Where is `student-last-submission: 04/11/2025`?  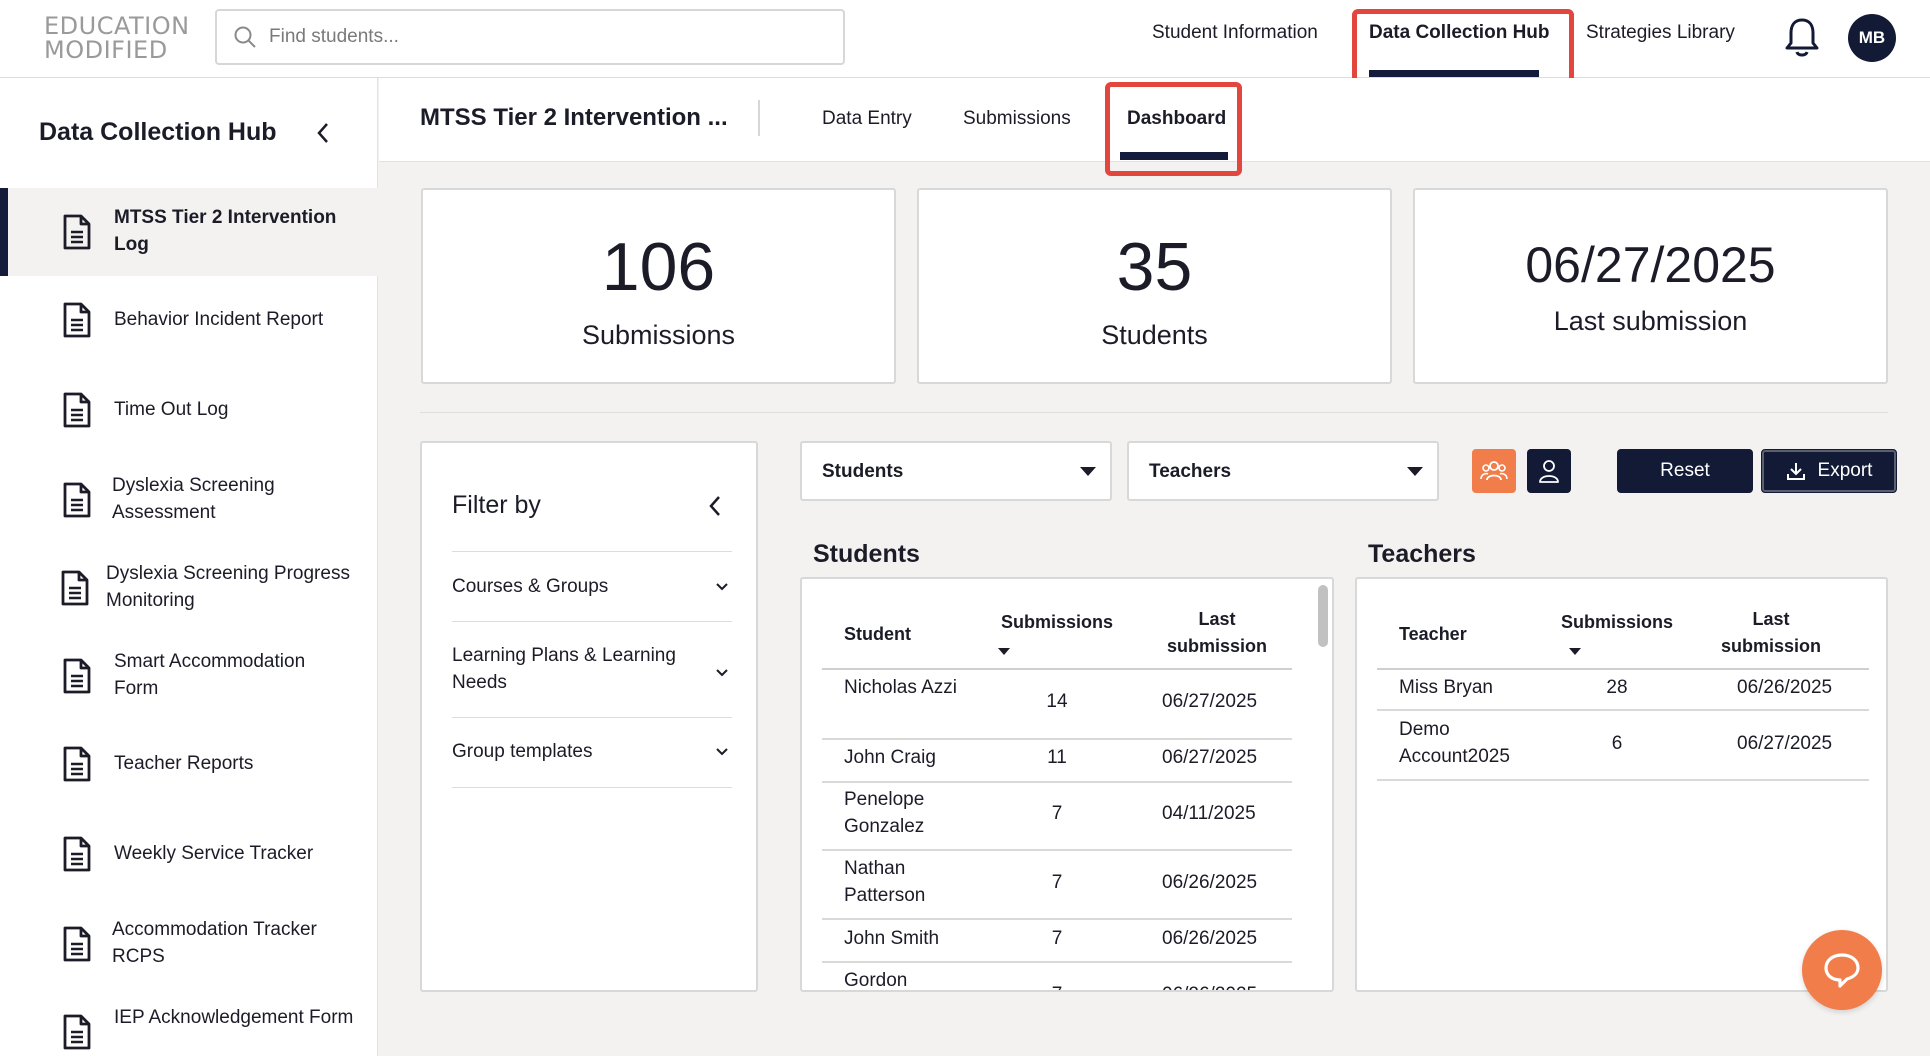 student-last-submission: 04/11/2025 is located at coordinates (1209, 813).